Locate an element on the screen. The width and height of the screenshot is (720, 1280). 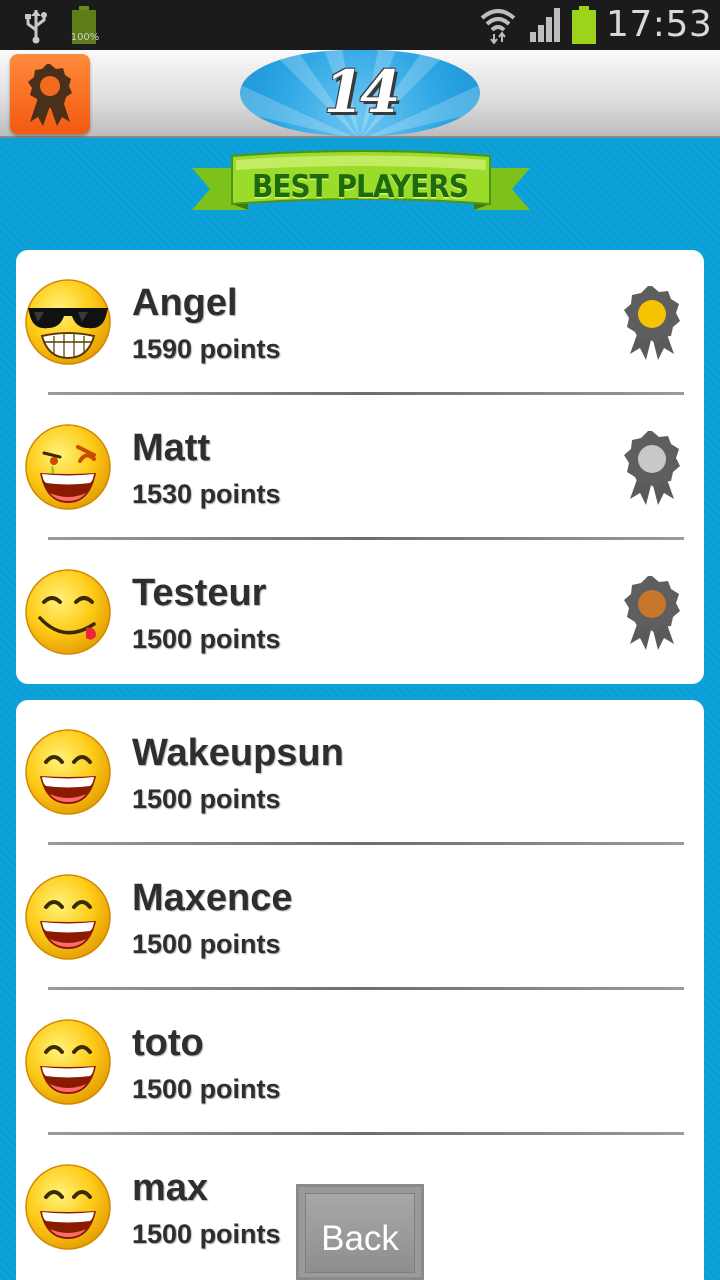
logo-text: 14 is located at coordinates (362, 92).